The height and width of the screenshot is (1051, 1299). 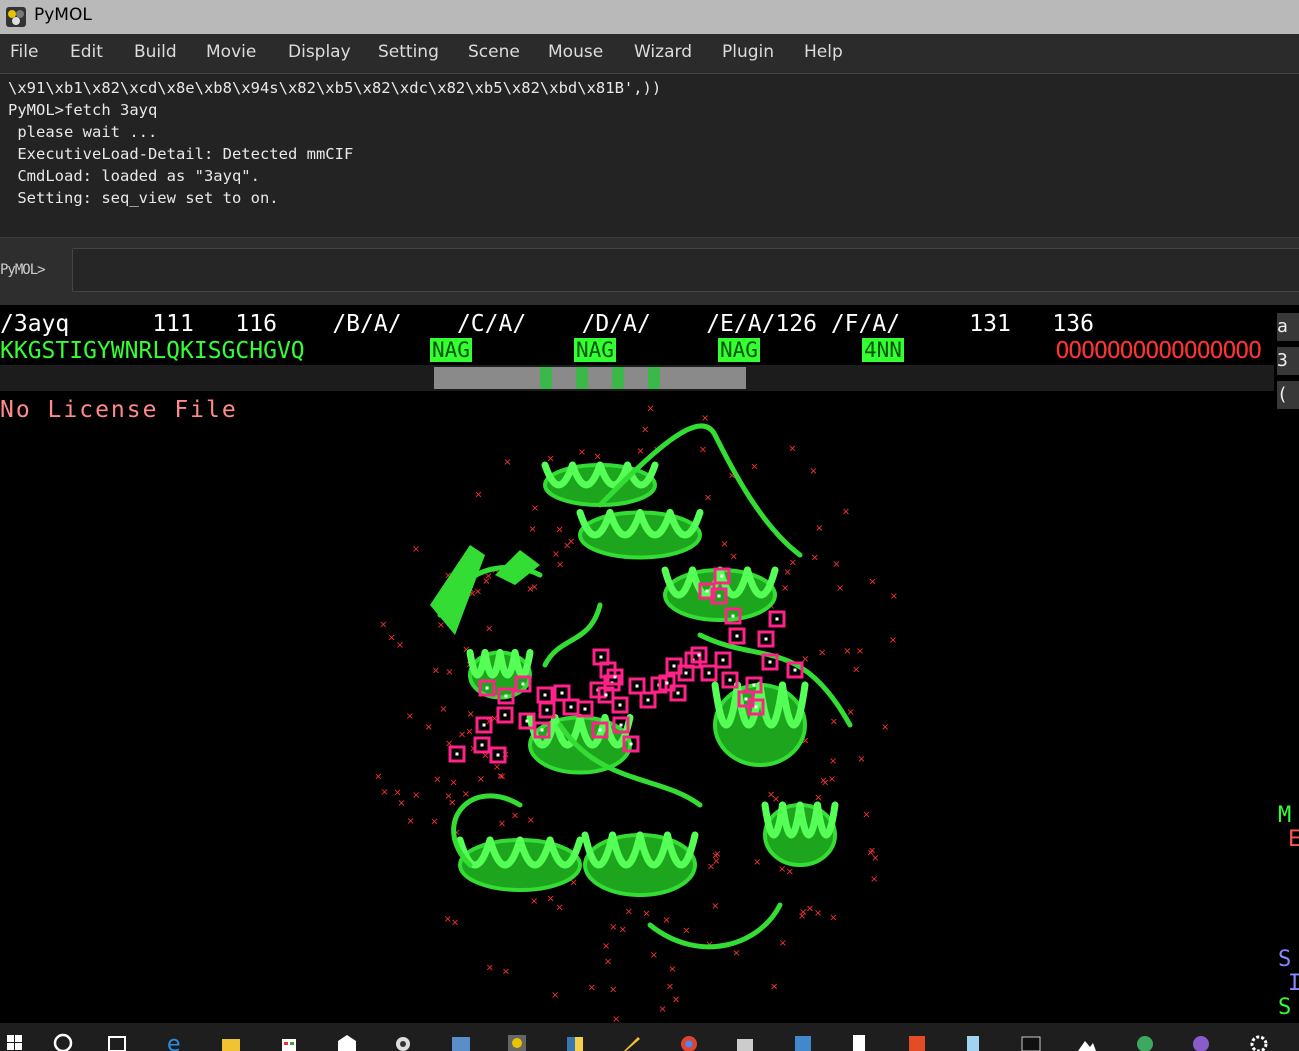 What do you see at coordinates (685, 270) in the screenshot?
I see `command-input` at bounding box center [685, 270].